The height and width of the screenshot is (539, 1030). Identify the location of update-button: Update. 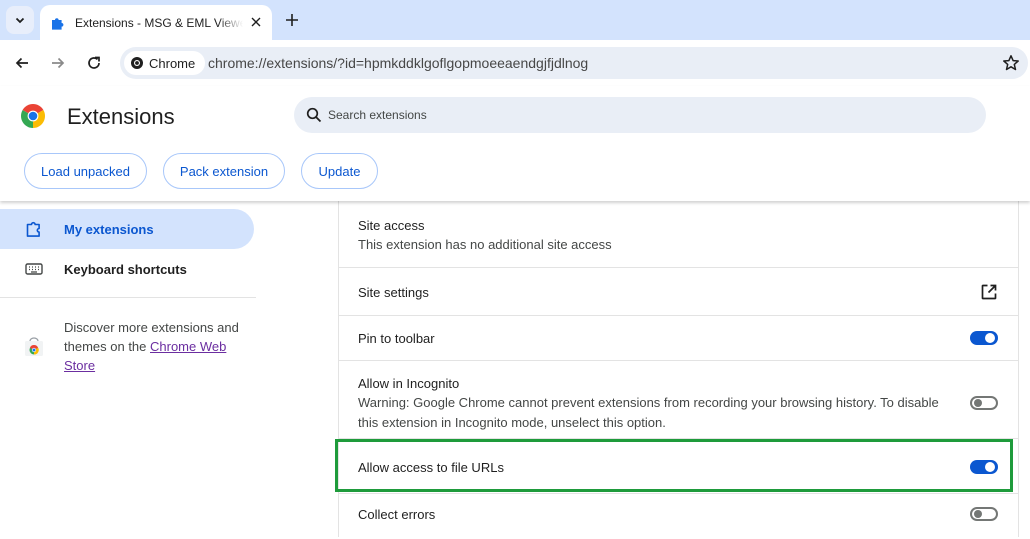
(339, 171).